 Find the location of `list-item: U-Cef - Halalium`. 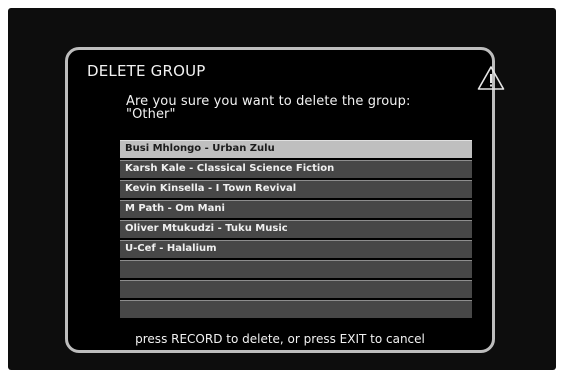

list-item: U-Cef - Halalium is located at coordinates (296, 249).